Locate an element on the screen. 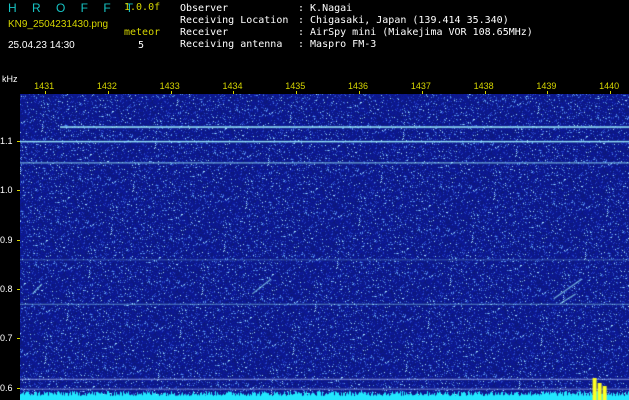 The width and height of the screenshot is (629, 400). frequency-tick-label: 0.9 is located at coordinates (6, 239).